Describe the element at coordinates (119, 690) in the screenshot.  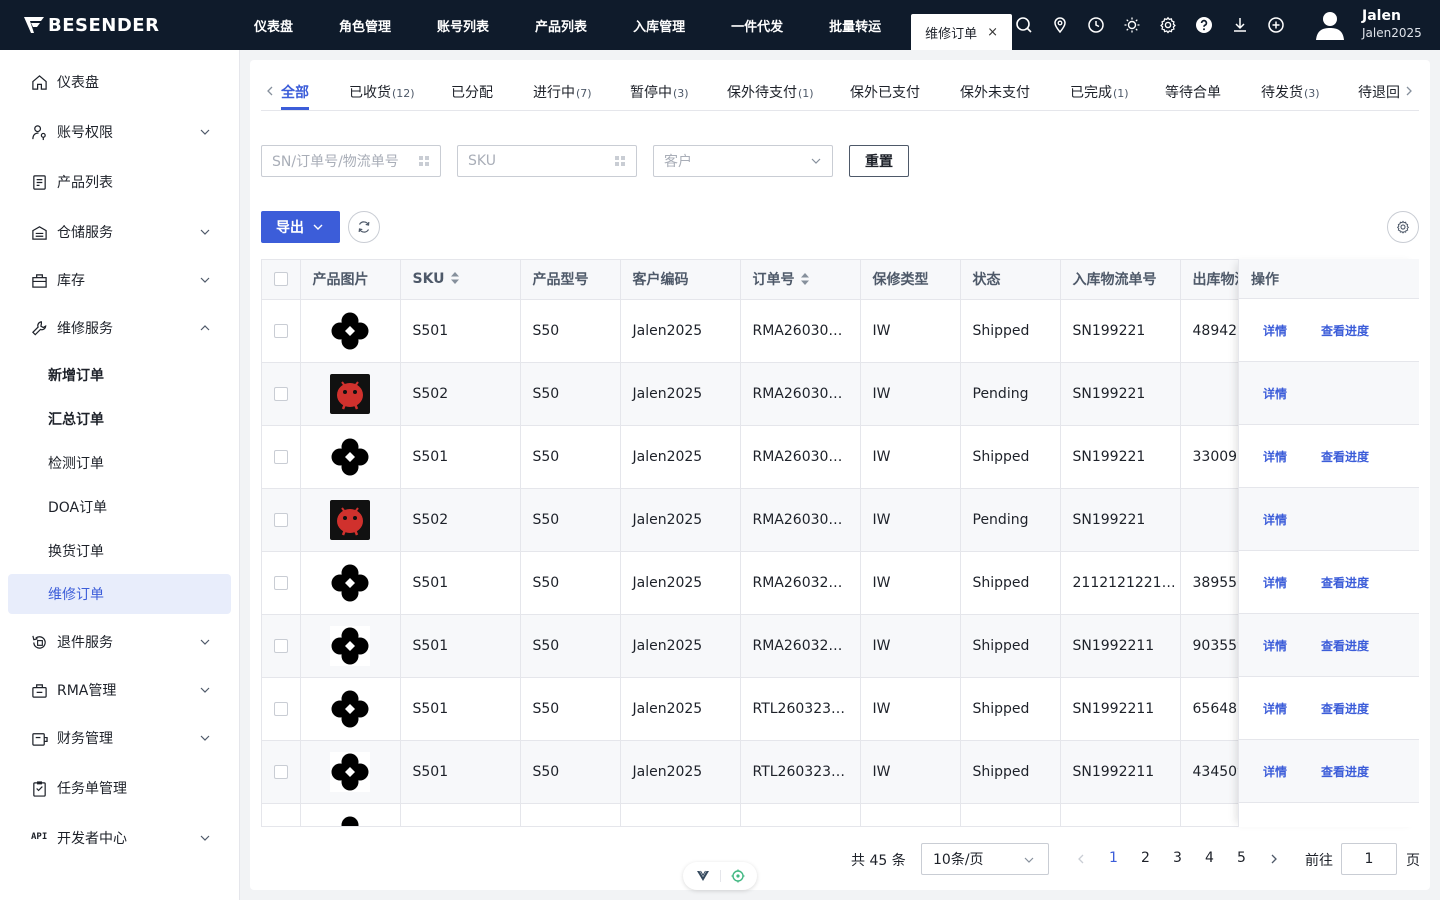
I see `sidebar-item-7: RMA管理` at that location.